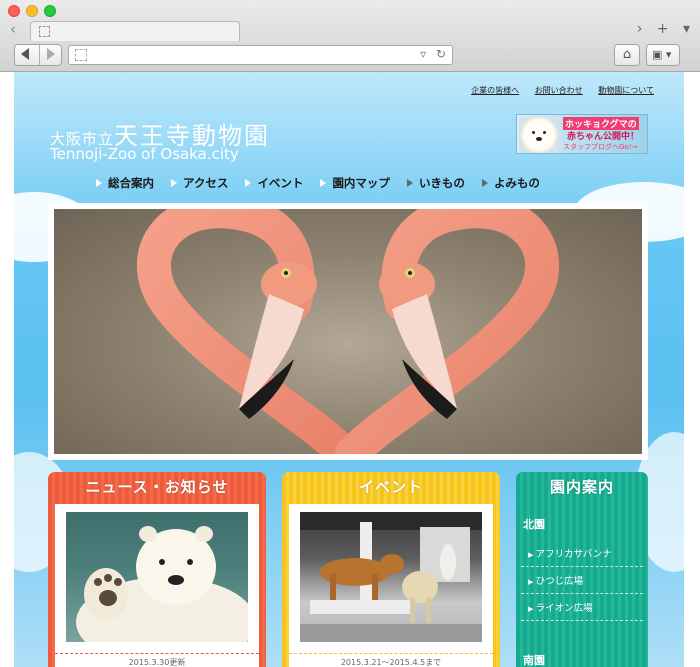 Image resolution: width=700 pixels, height=667 pixels. Describe the element at coordinates (13, 29) in the screenshot. I see `chevron-left-icon: ‹` at that location.